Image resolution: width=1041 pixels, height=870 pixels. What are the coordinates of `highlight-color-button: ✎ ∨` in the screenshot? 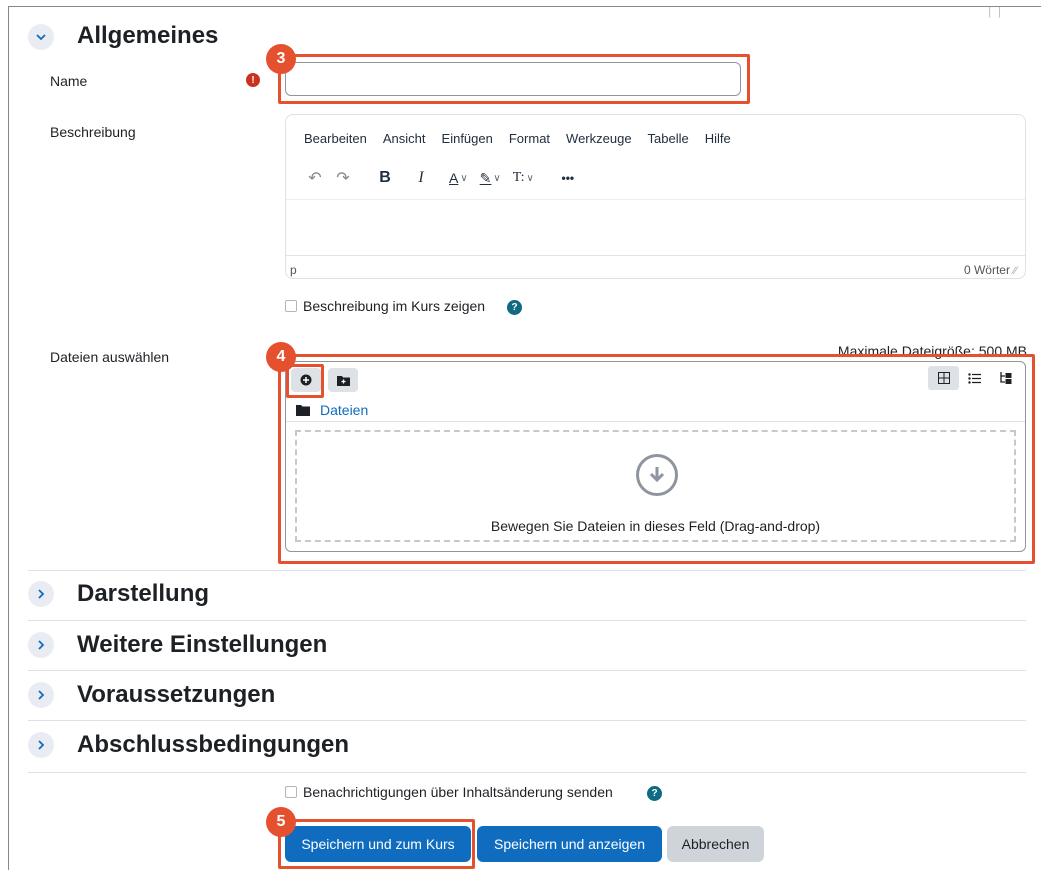 It's located at (490, 178).